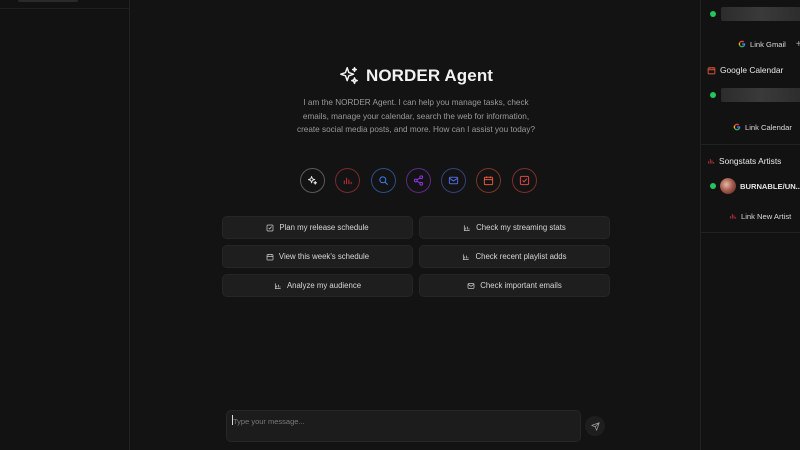  I want to click on sidebar-header-divider, so click(65, 4).